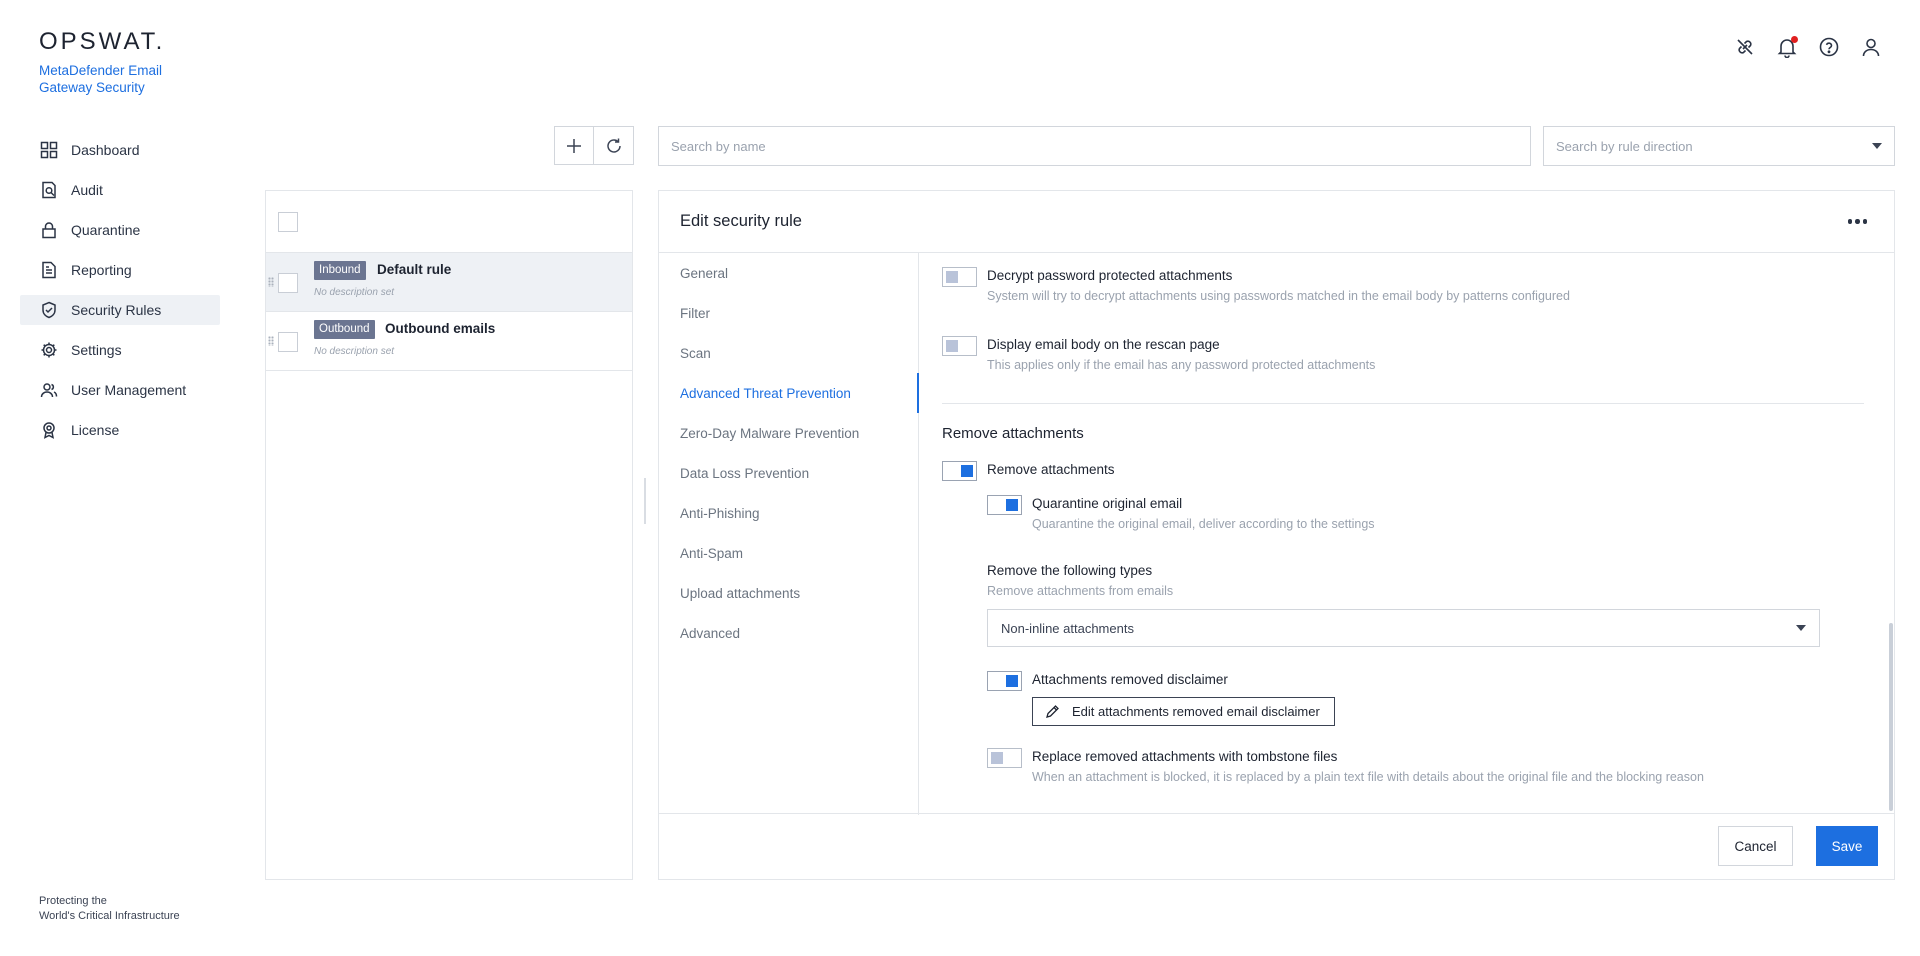  I want to click on remove-types-select: Non-inline attachments, so click(1403, 628).